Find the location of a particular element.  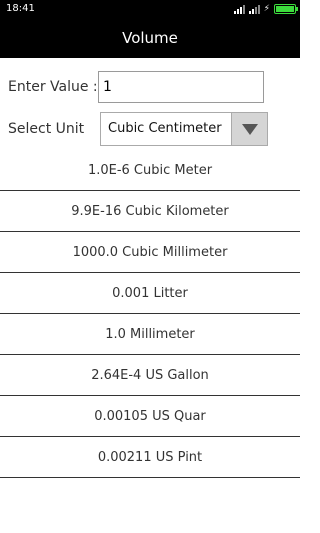

status-bar: 18:41 ⚡ is located at coordinates (150, 9).